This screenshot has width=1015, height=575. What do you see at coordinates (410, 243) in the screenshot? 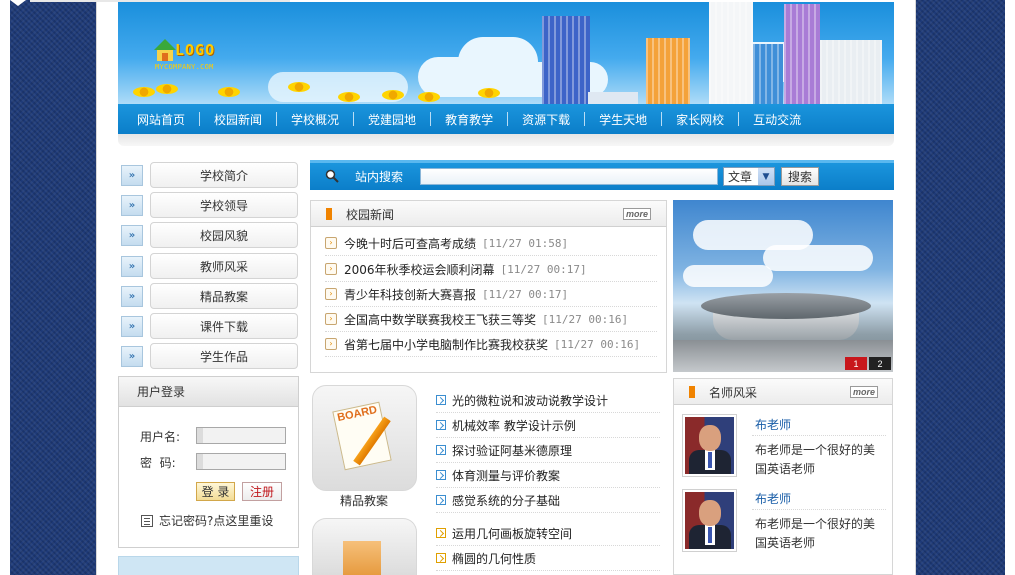
I see `news-item-title: 今晚十时后可查高考成绩` at bounding box center [410, 243].